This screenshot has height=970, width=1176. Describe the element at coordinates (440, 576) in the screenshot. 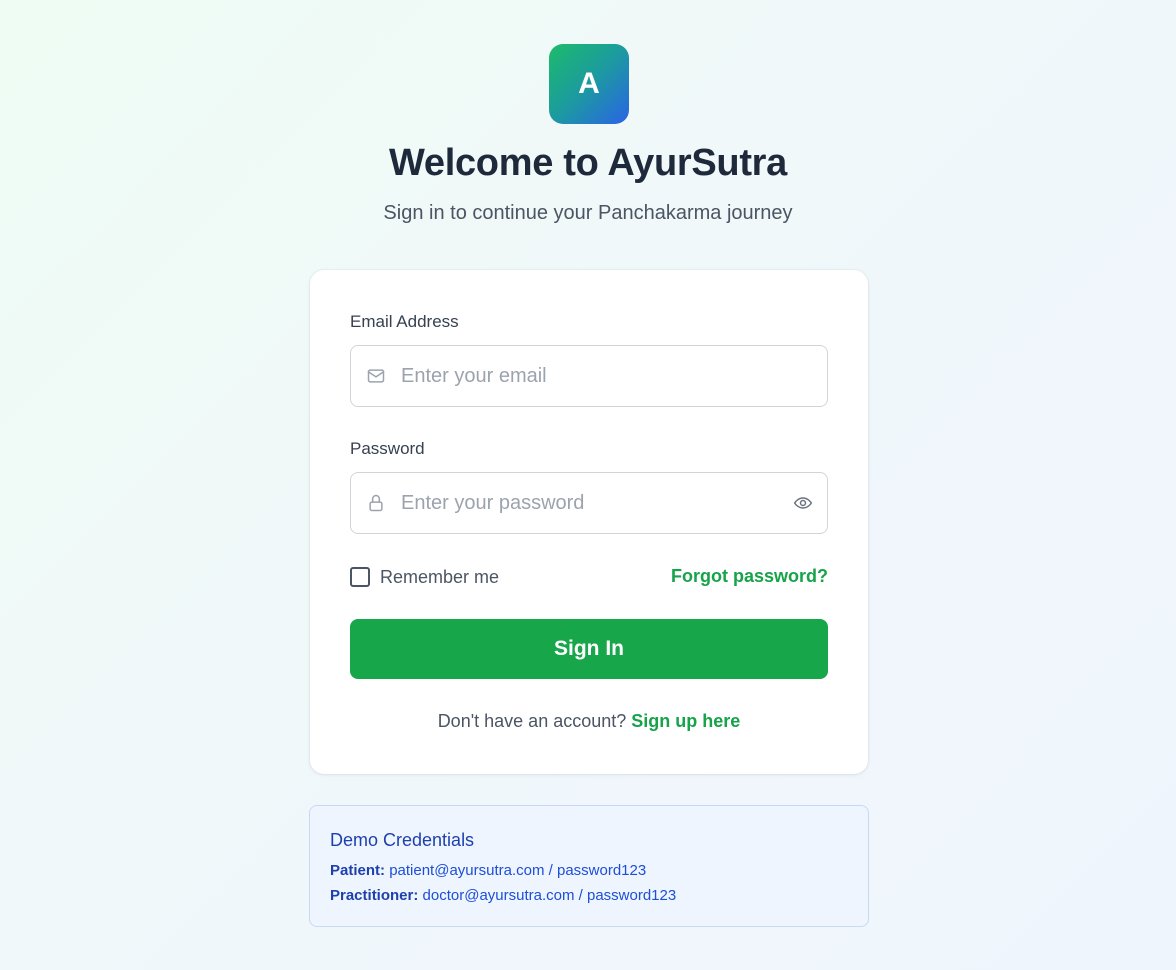

I see `remember-me-label: Remember me` at that location.